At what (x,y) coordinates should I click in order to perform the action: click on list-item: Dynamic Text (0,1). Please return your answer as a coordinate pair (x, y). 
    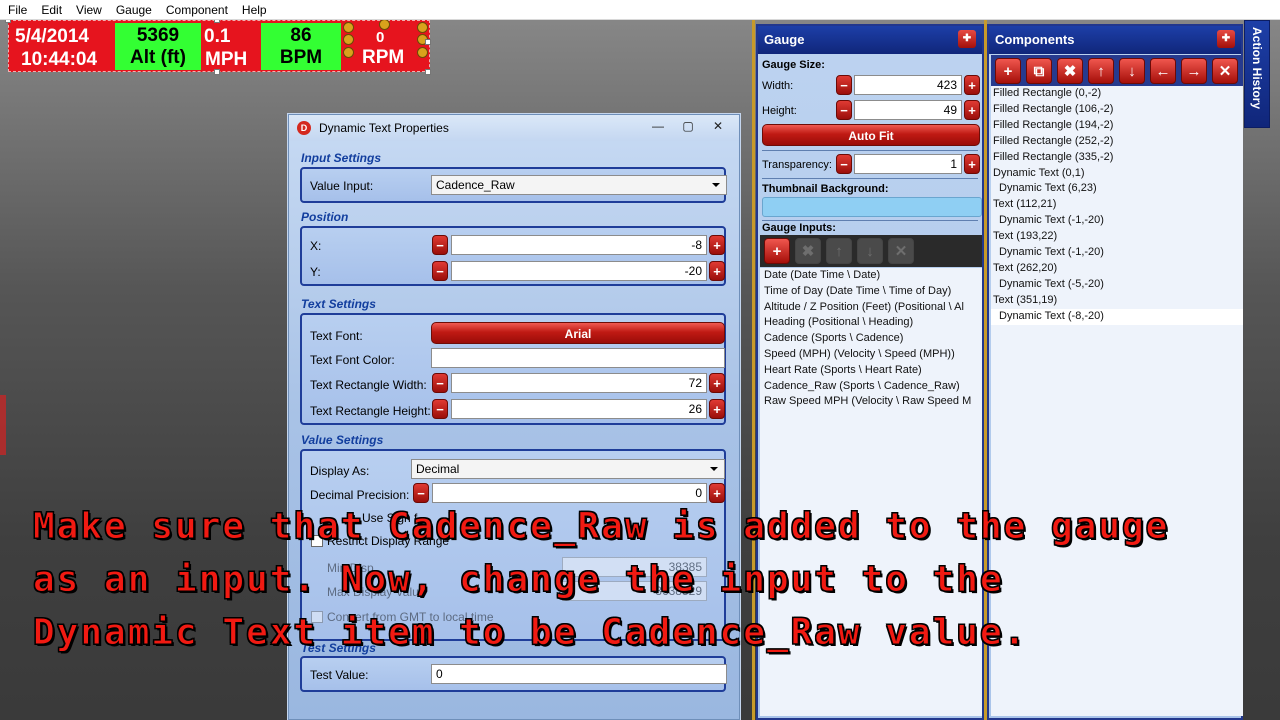
    Looking at the image, I should click on (1117, 174).